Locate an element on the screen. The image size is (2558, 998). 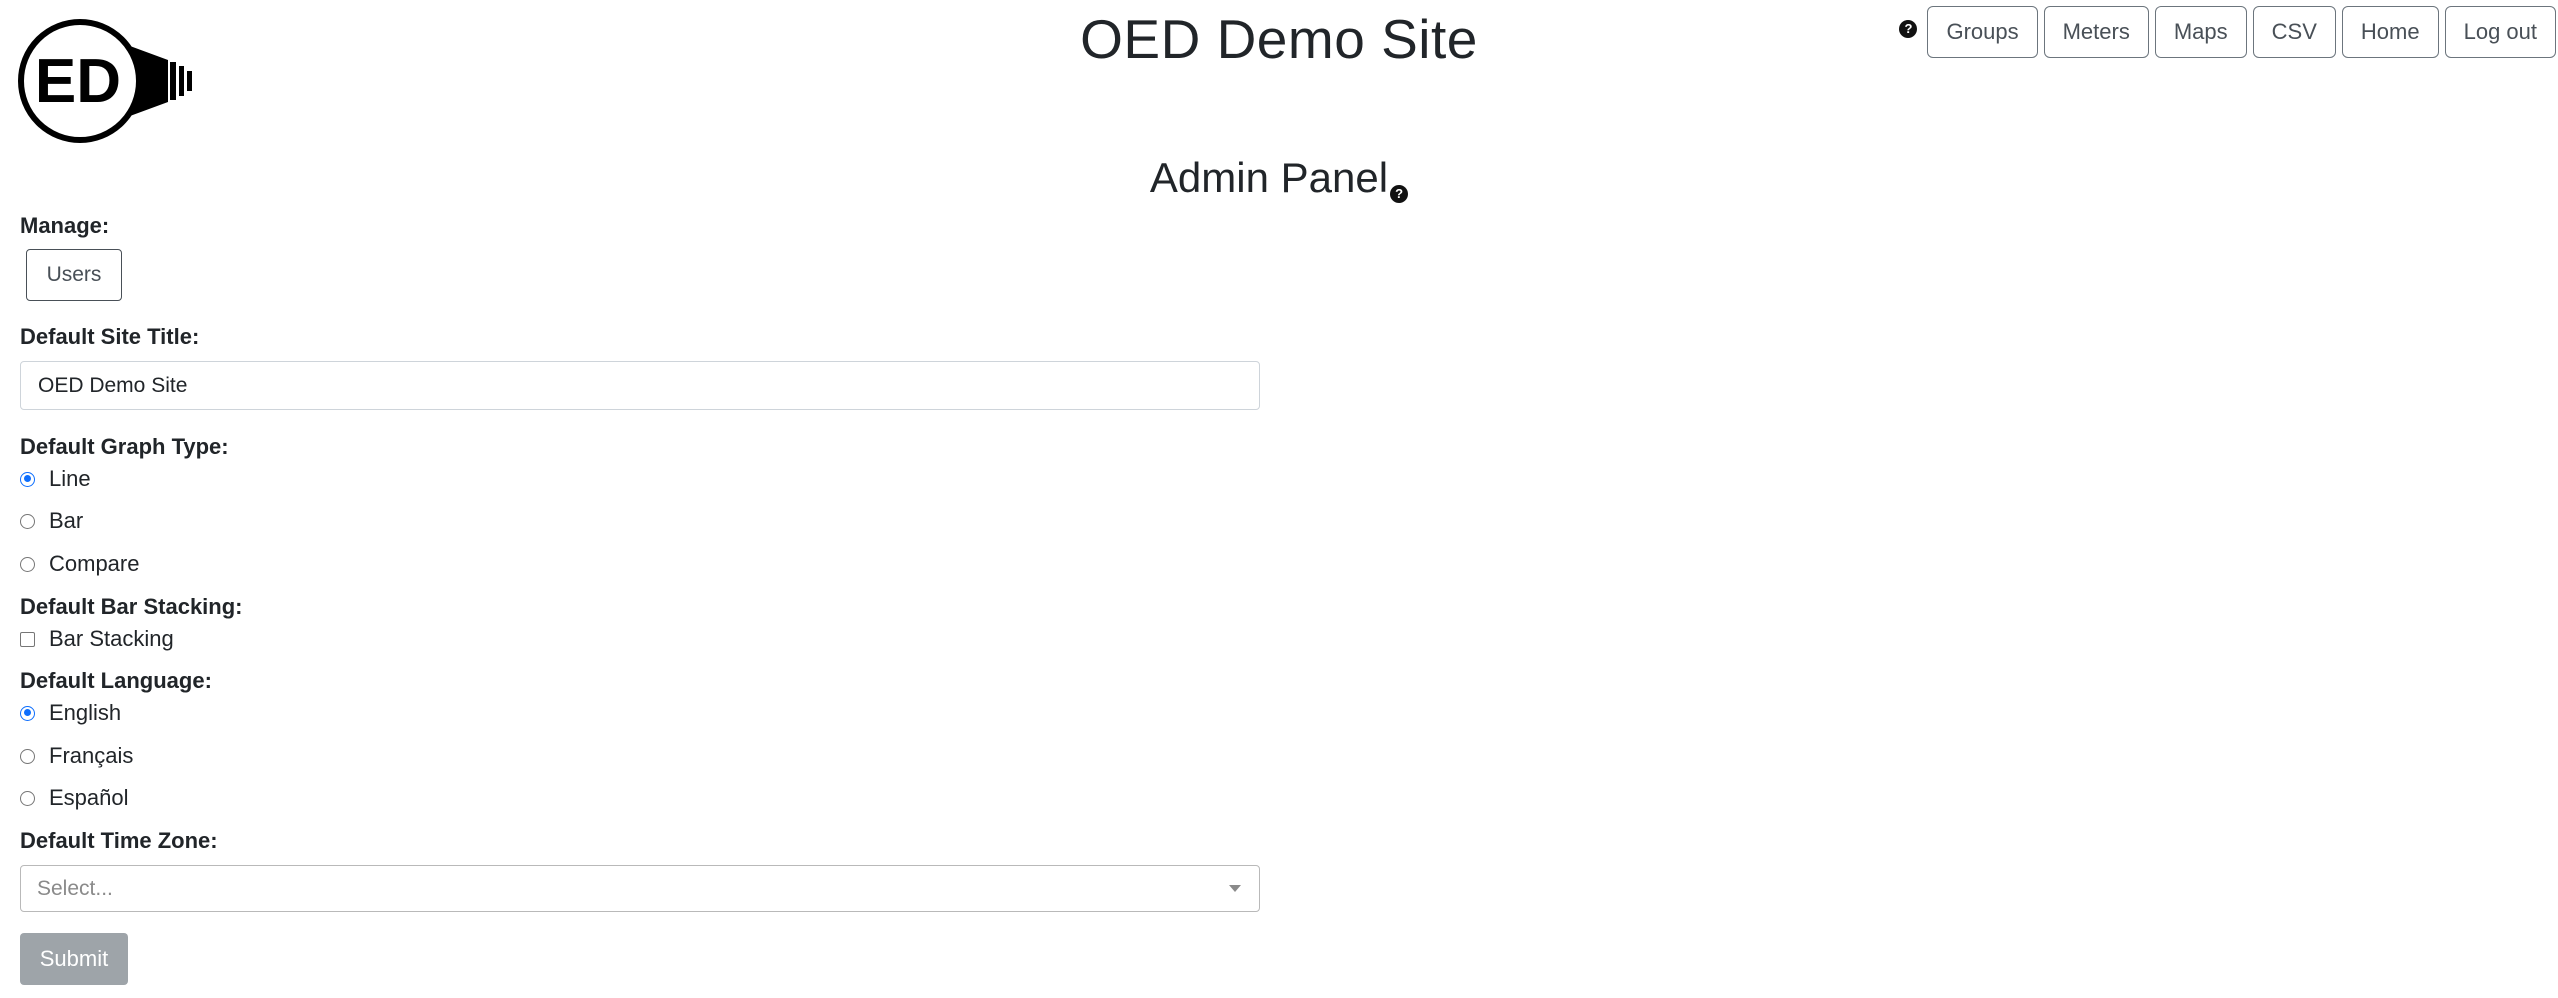
nav-csv-button: CSV is located at coordinates (2294, 32).